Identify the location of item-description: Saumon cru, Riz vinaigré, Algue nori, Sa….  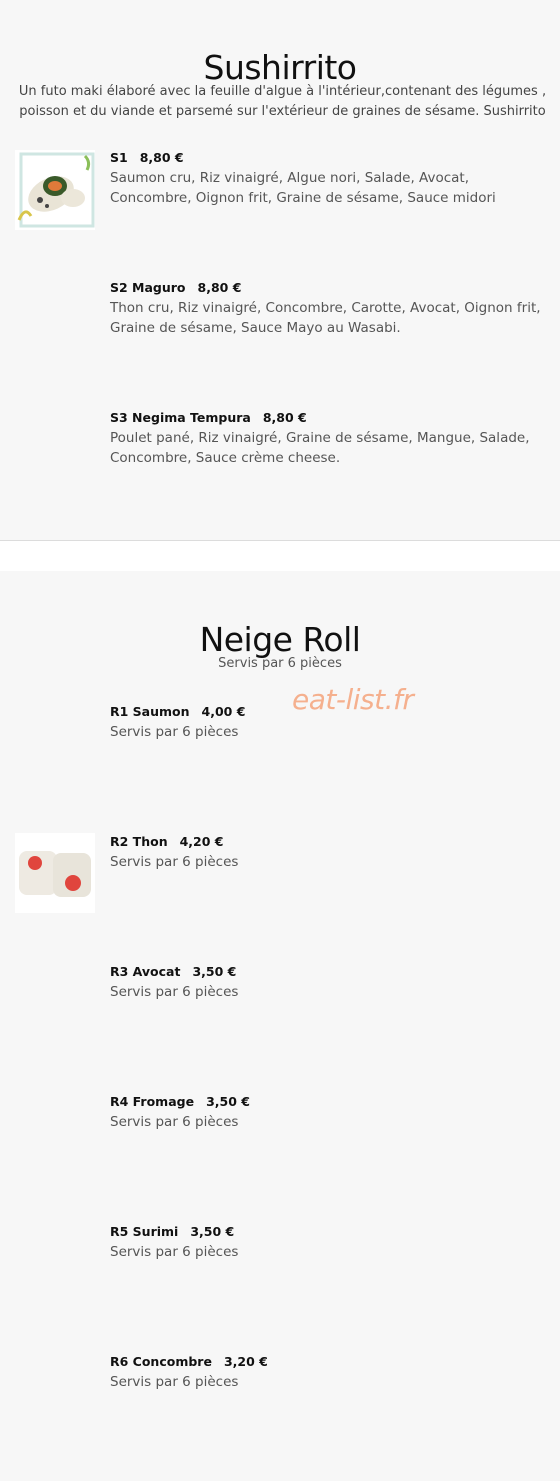
(303, 188).